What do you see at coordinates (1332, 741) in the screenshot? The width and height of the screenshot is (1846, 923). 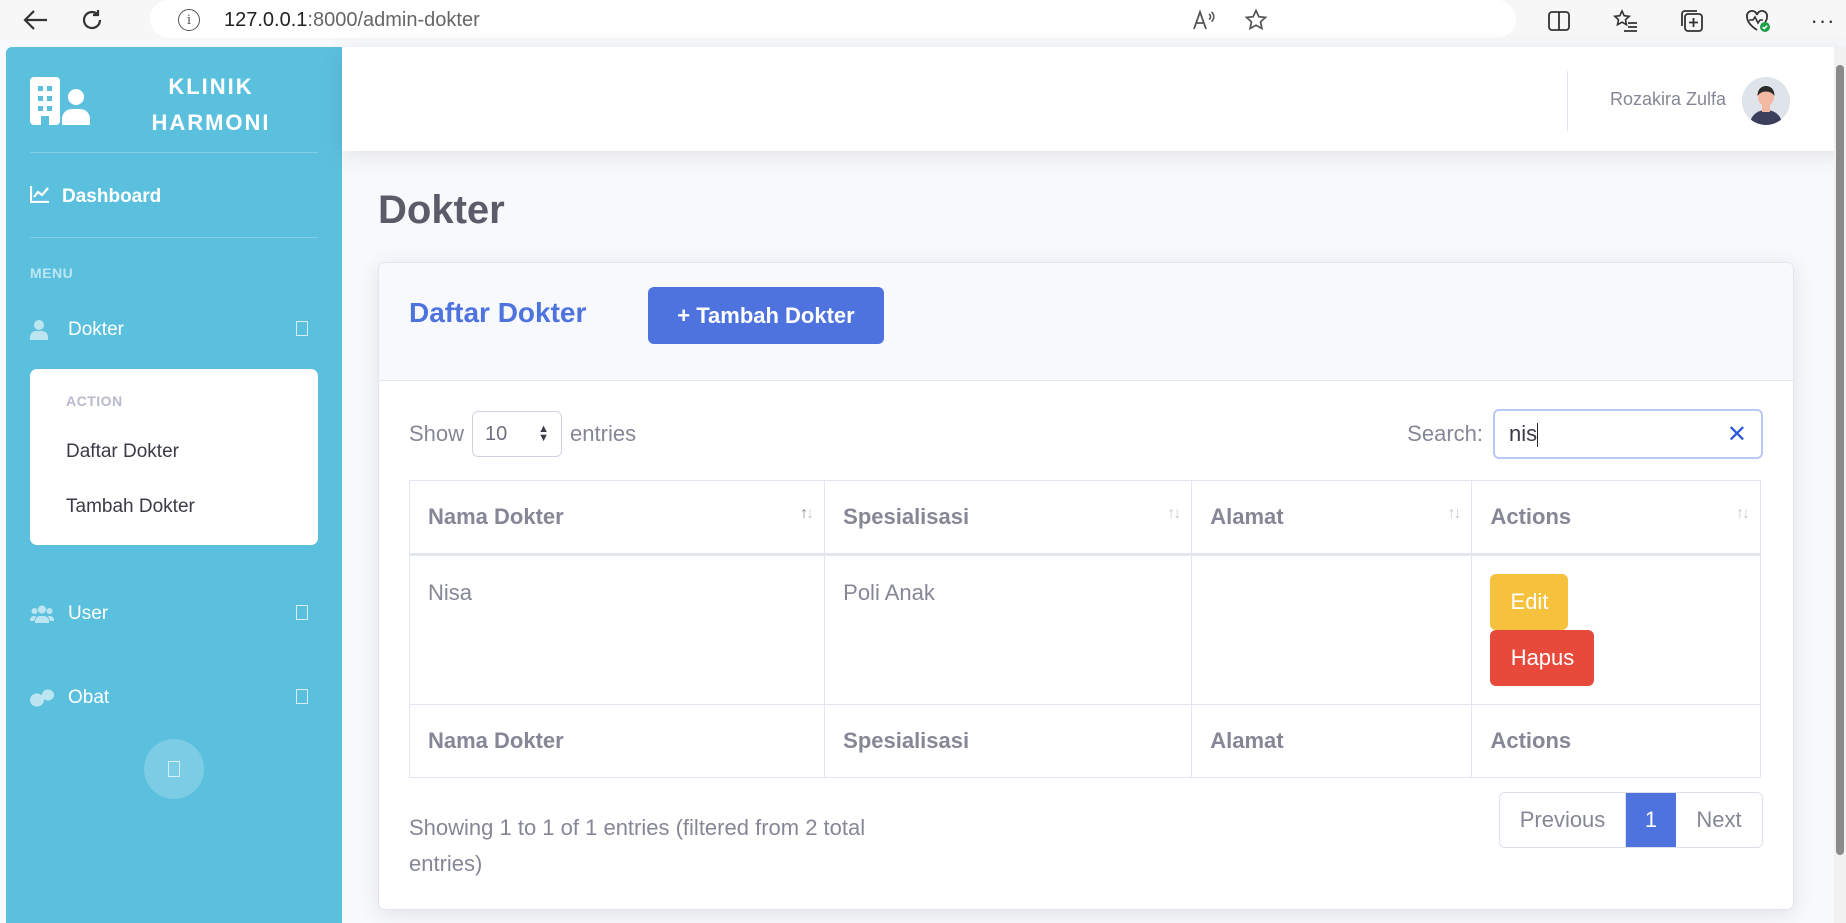 I see `footer-alamat: Alamat` at bounding box center [1332, 741].